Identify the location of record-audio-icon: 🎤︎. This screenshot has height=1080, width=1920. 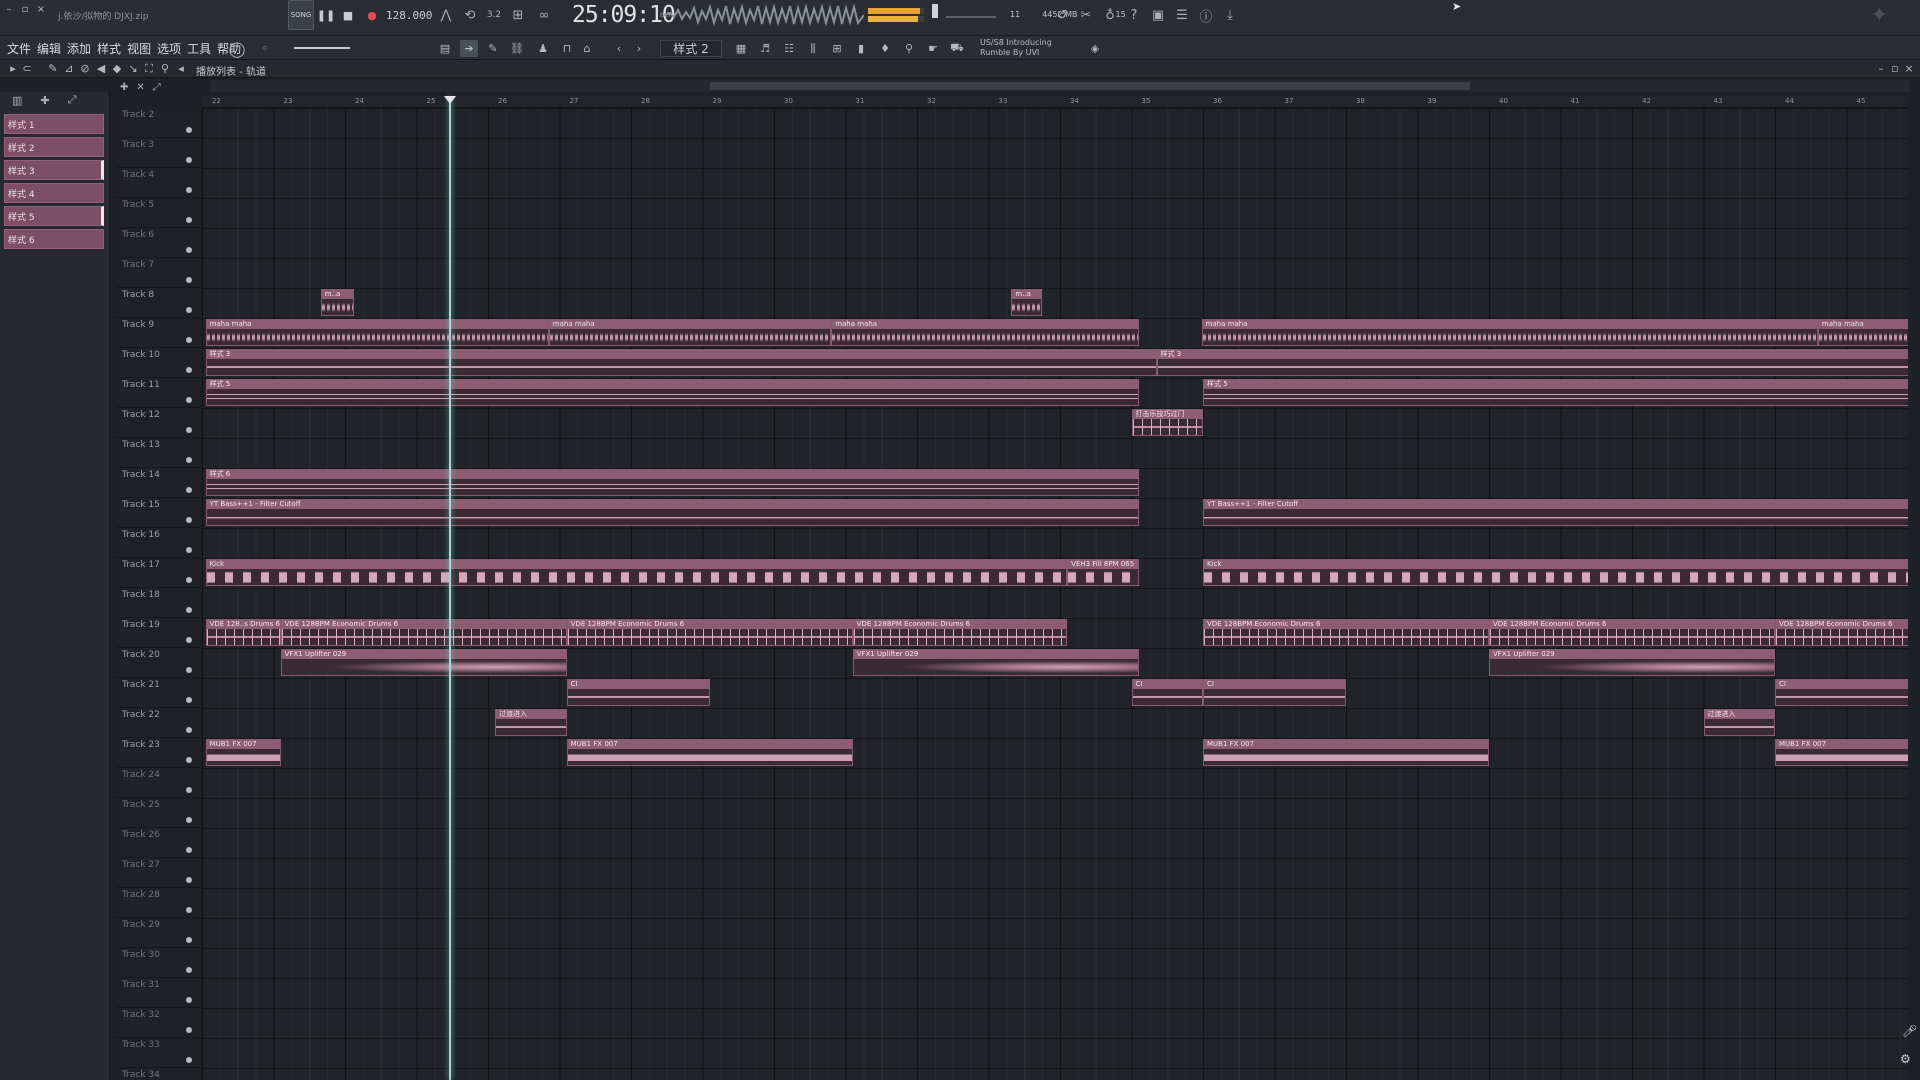
(1909, 1031).